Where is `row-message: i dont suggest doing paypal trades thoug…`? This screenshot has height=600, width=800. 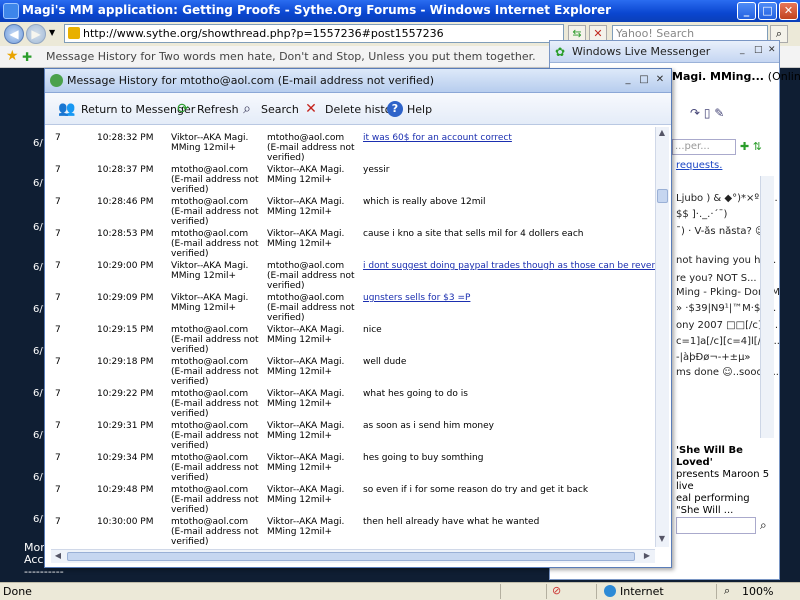
row-message: i dont suggest doing paypal trades thoug… is located at coordinates (509, 266).